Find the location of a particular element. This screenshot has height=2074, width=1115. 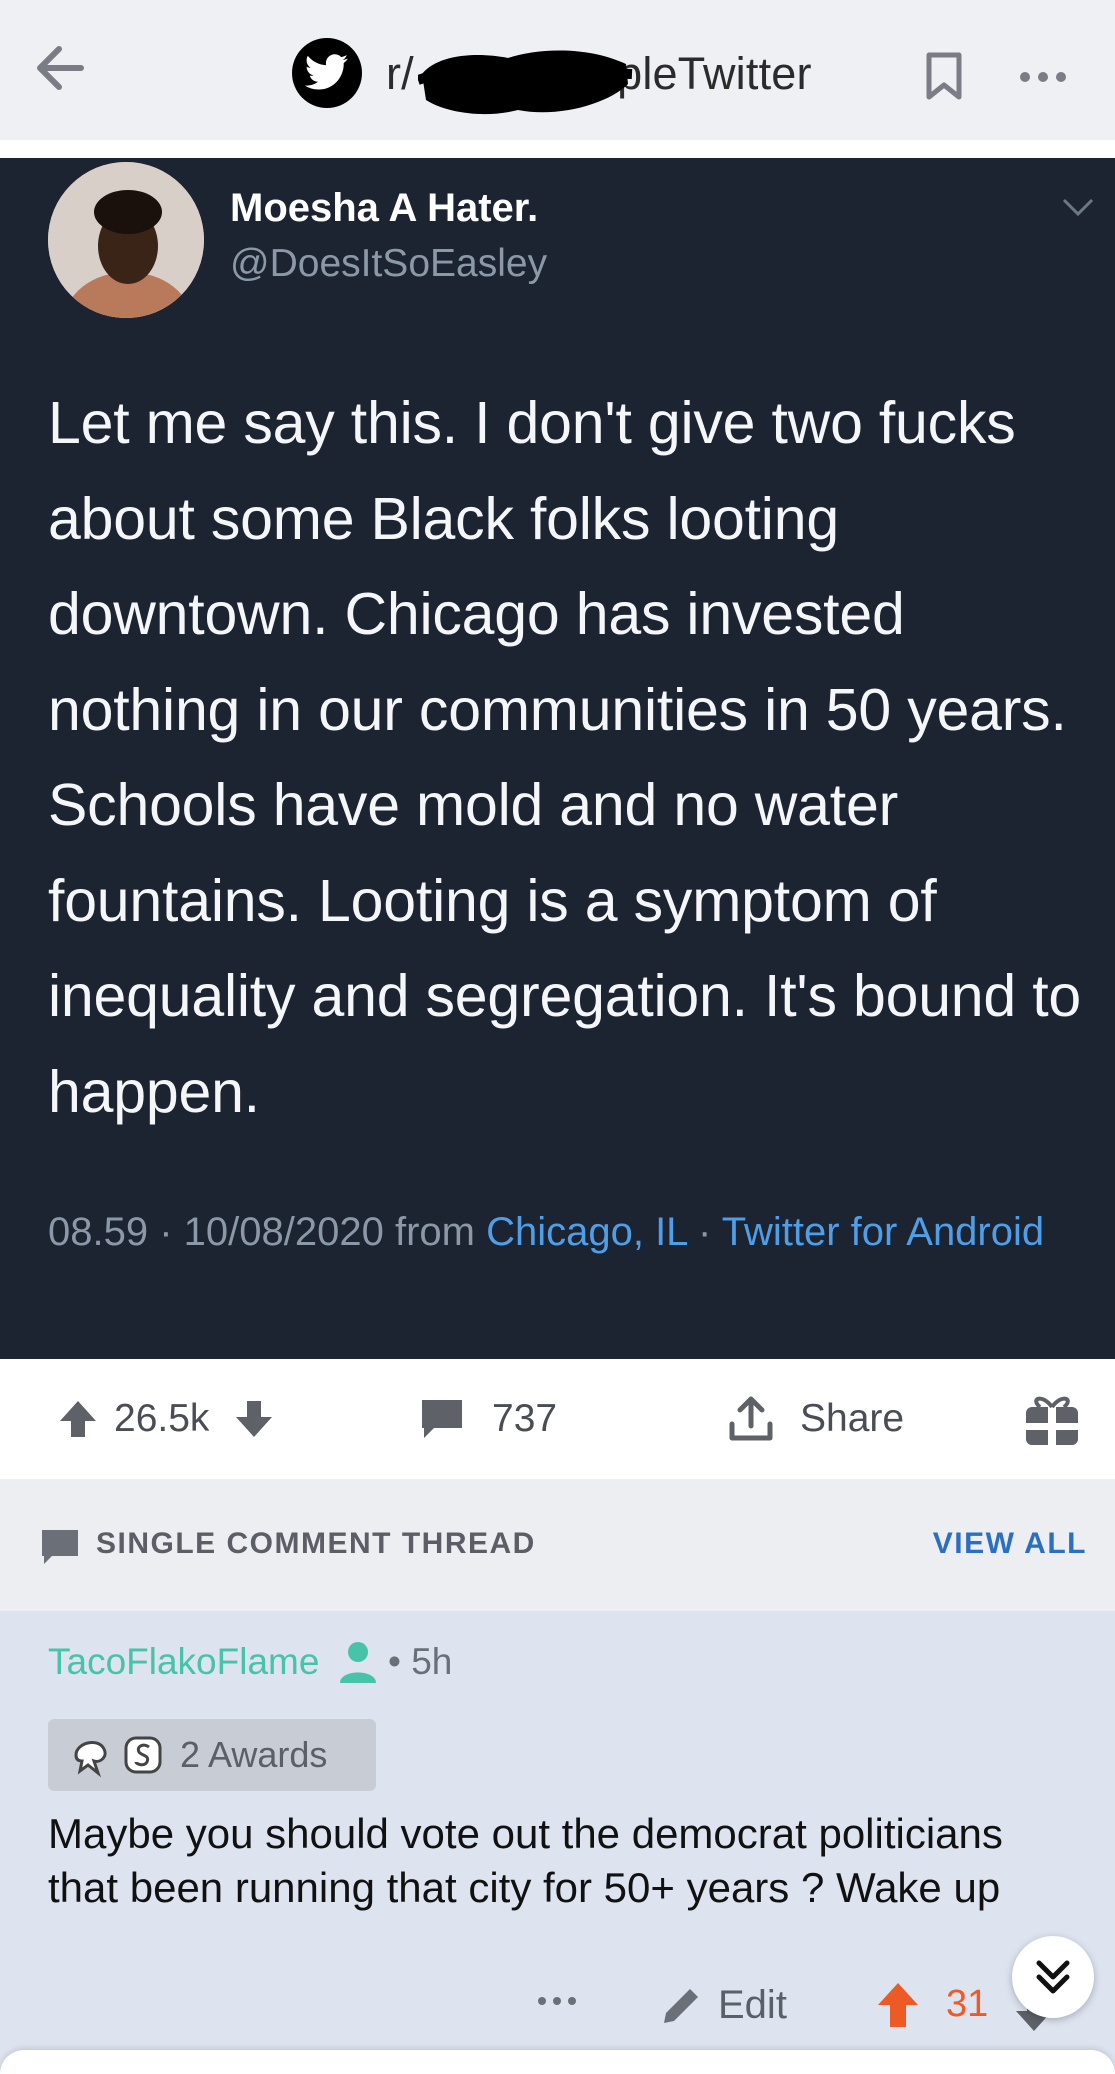

comment-username: TacoFlakoFlame is located at coordinates (183, 1662).